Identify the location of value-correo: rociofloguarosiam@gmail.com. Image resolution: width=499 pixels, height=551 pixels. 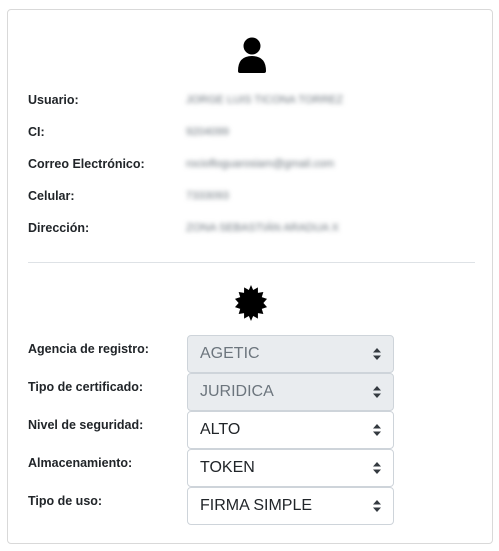
(260, 164).